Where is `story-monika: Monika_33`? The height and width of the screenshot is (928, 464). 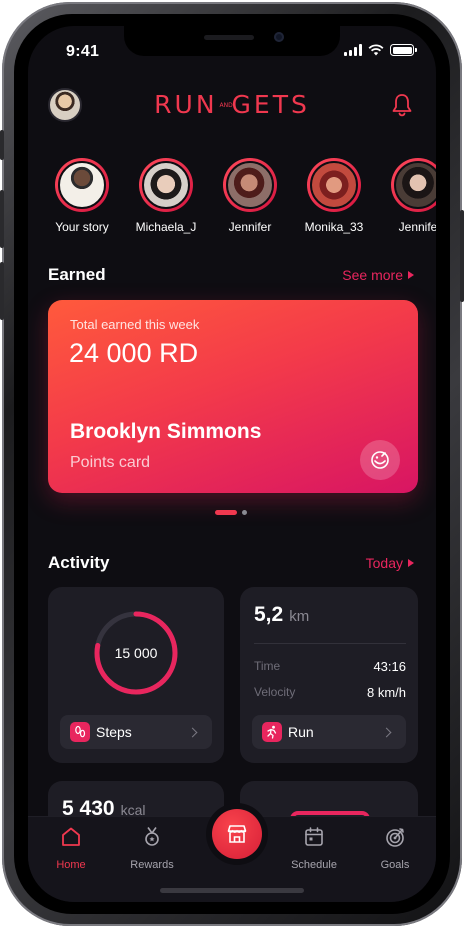 story-monika: Monika_33 is located at coordinates (334, 197).